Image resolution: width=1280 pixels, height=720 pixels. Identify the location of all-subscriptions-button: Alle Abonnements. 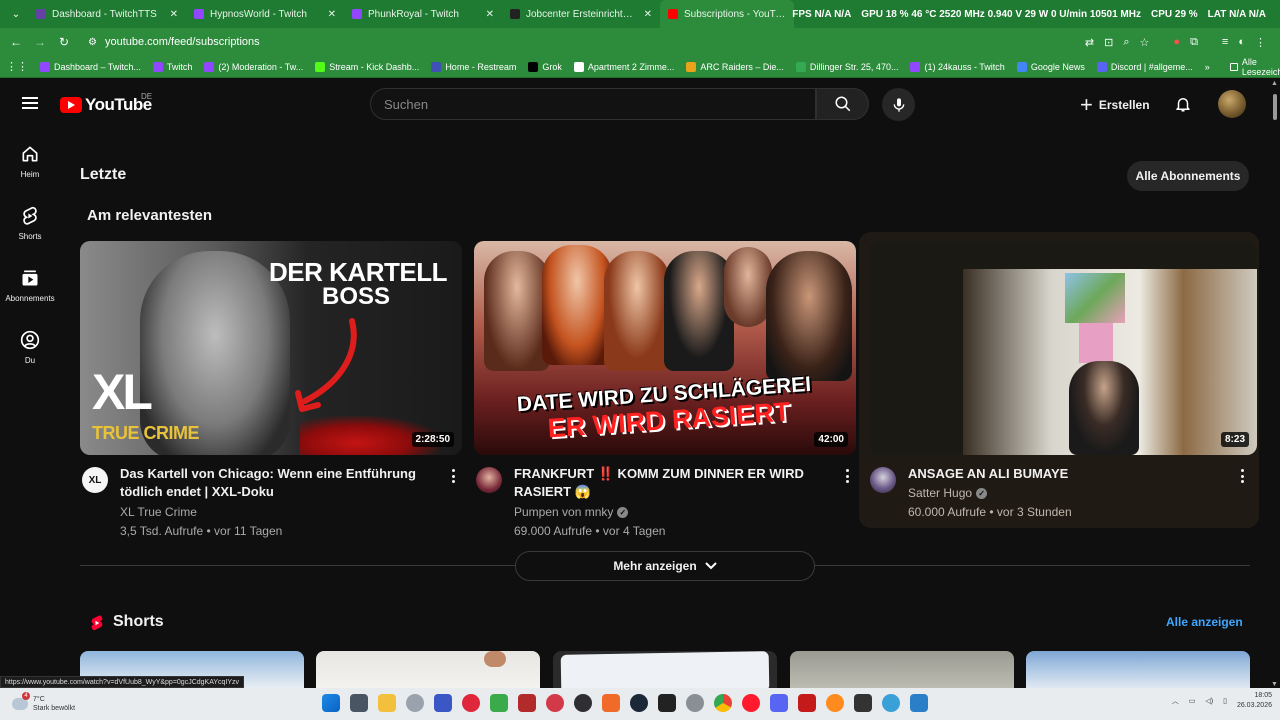
(1188, 176).